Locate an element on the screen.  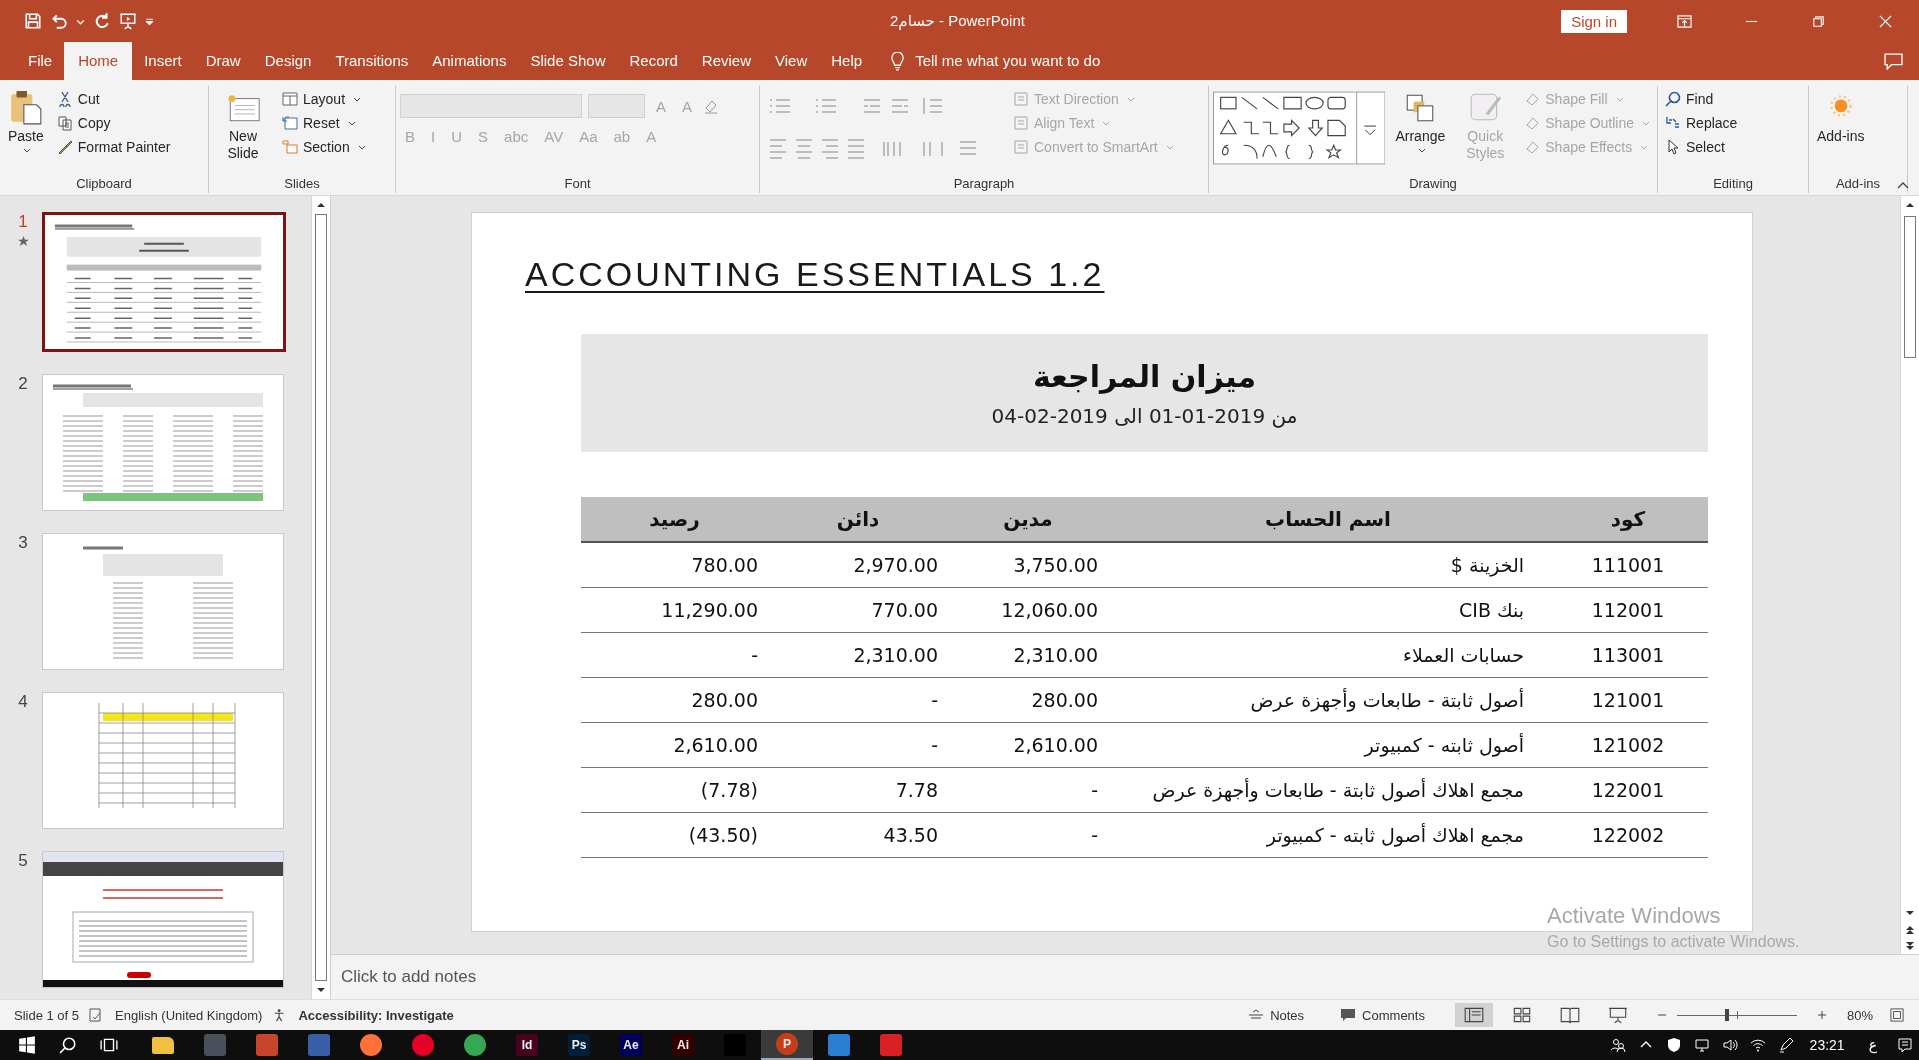
taskbar-app: Id is located at coordinates (527, 1045).